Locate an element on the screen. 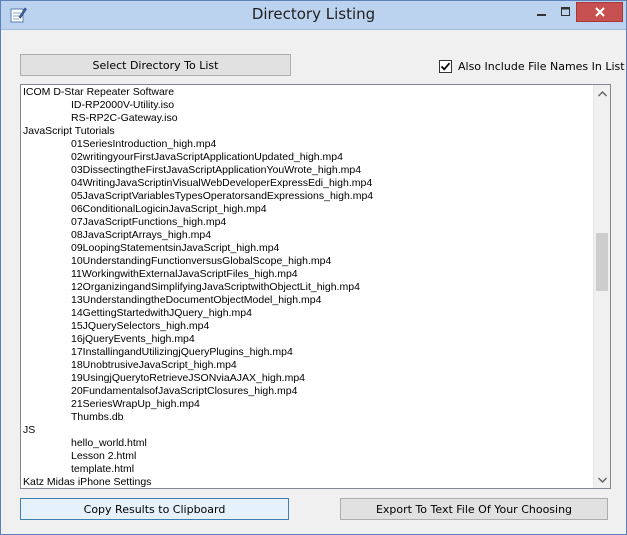 Image resolution: width=627 pixels, height=535 pixels. maximize-button is located at coordinates (566, 12).